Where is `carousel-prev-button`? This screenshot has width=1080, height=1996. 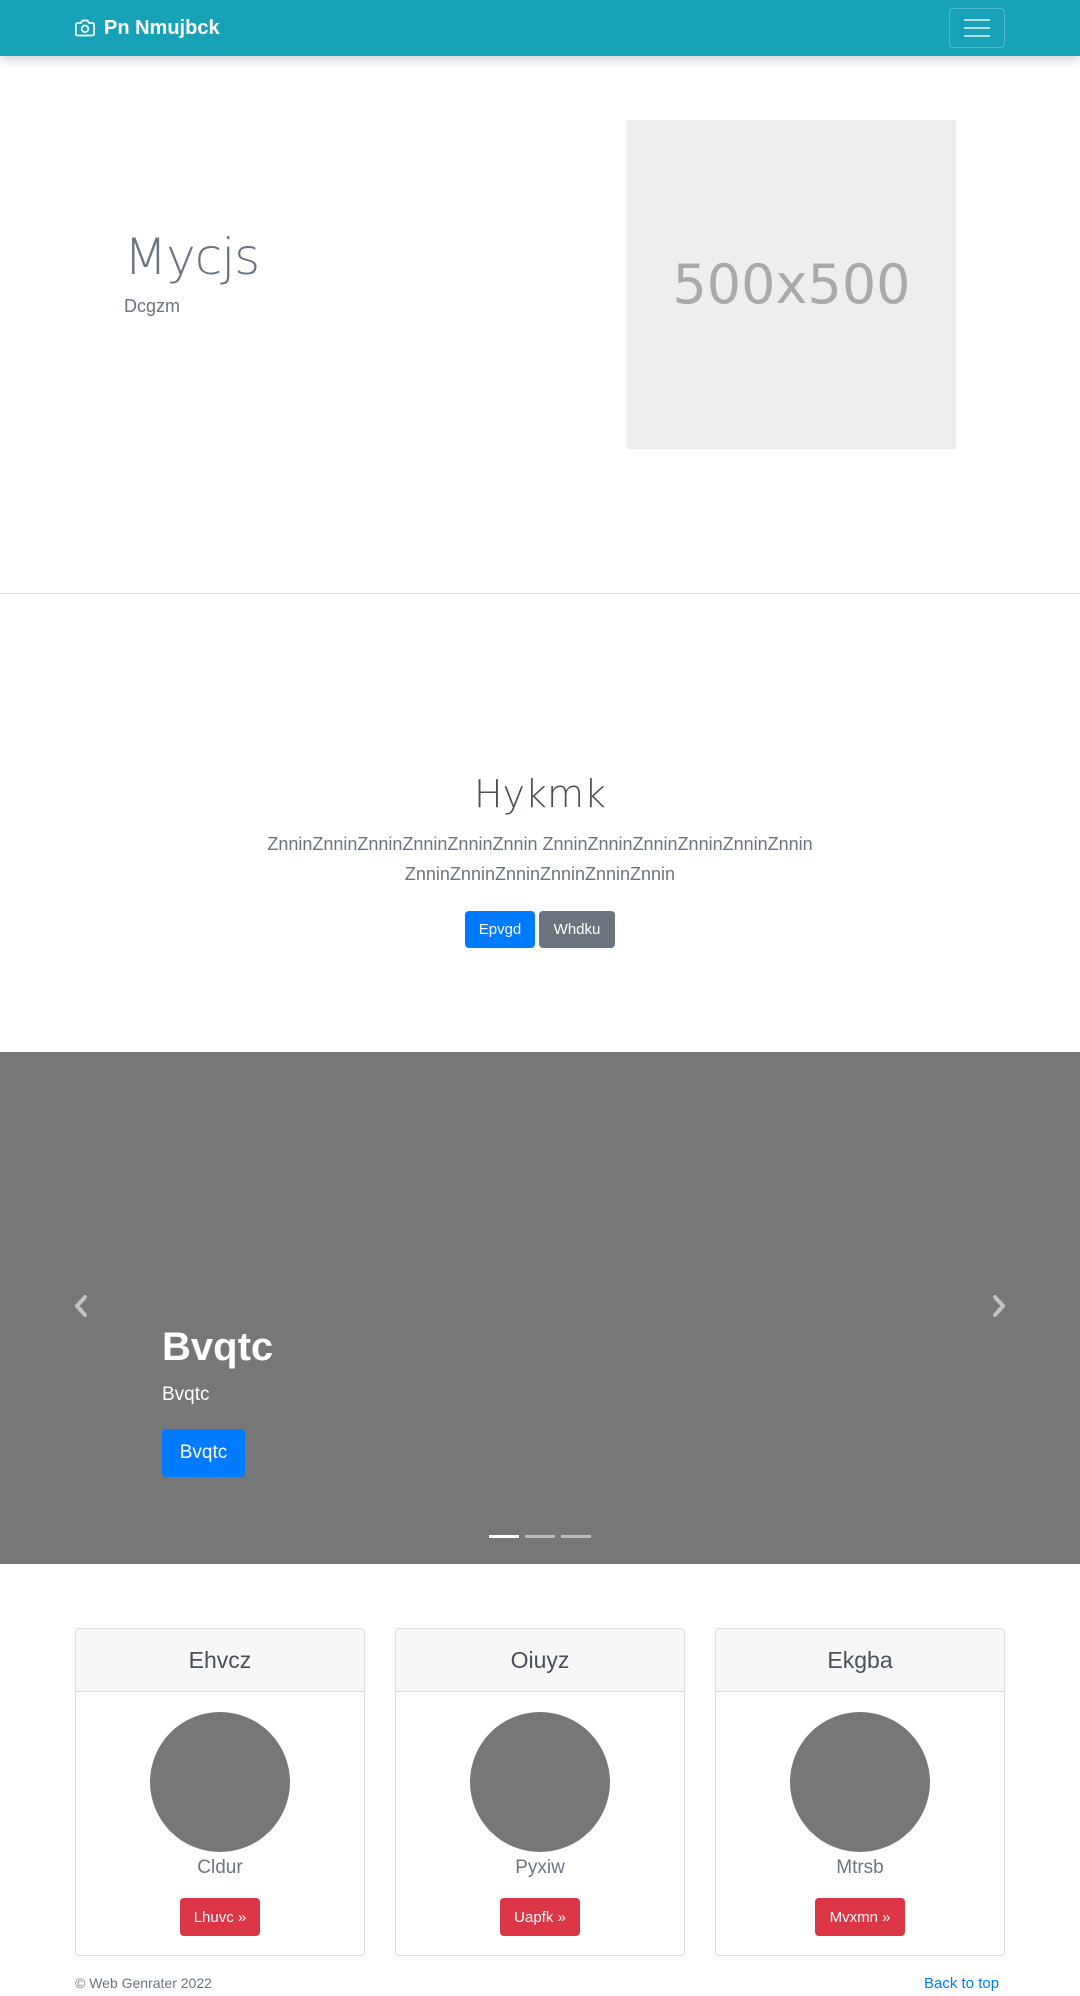 carousel-prev-button is located at coordinates (81, 1306).